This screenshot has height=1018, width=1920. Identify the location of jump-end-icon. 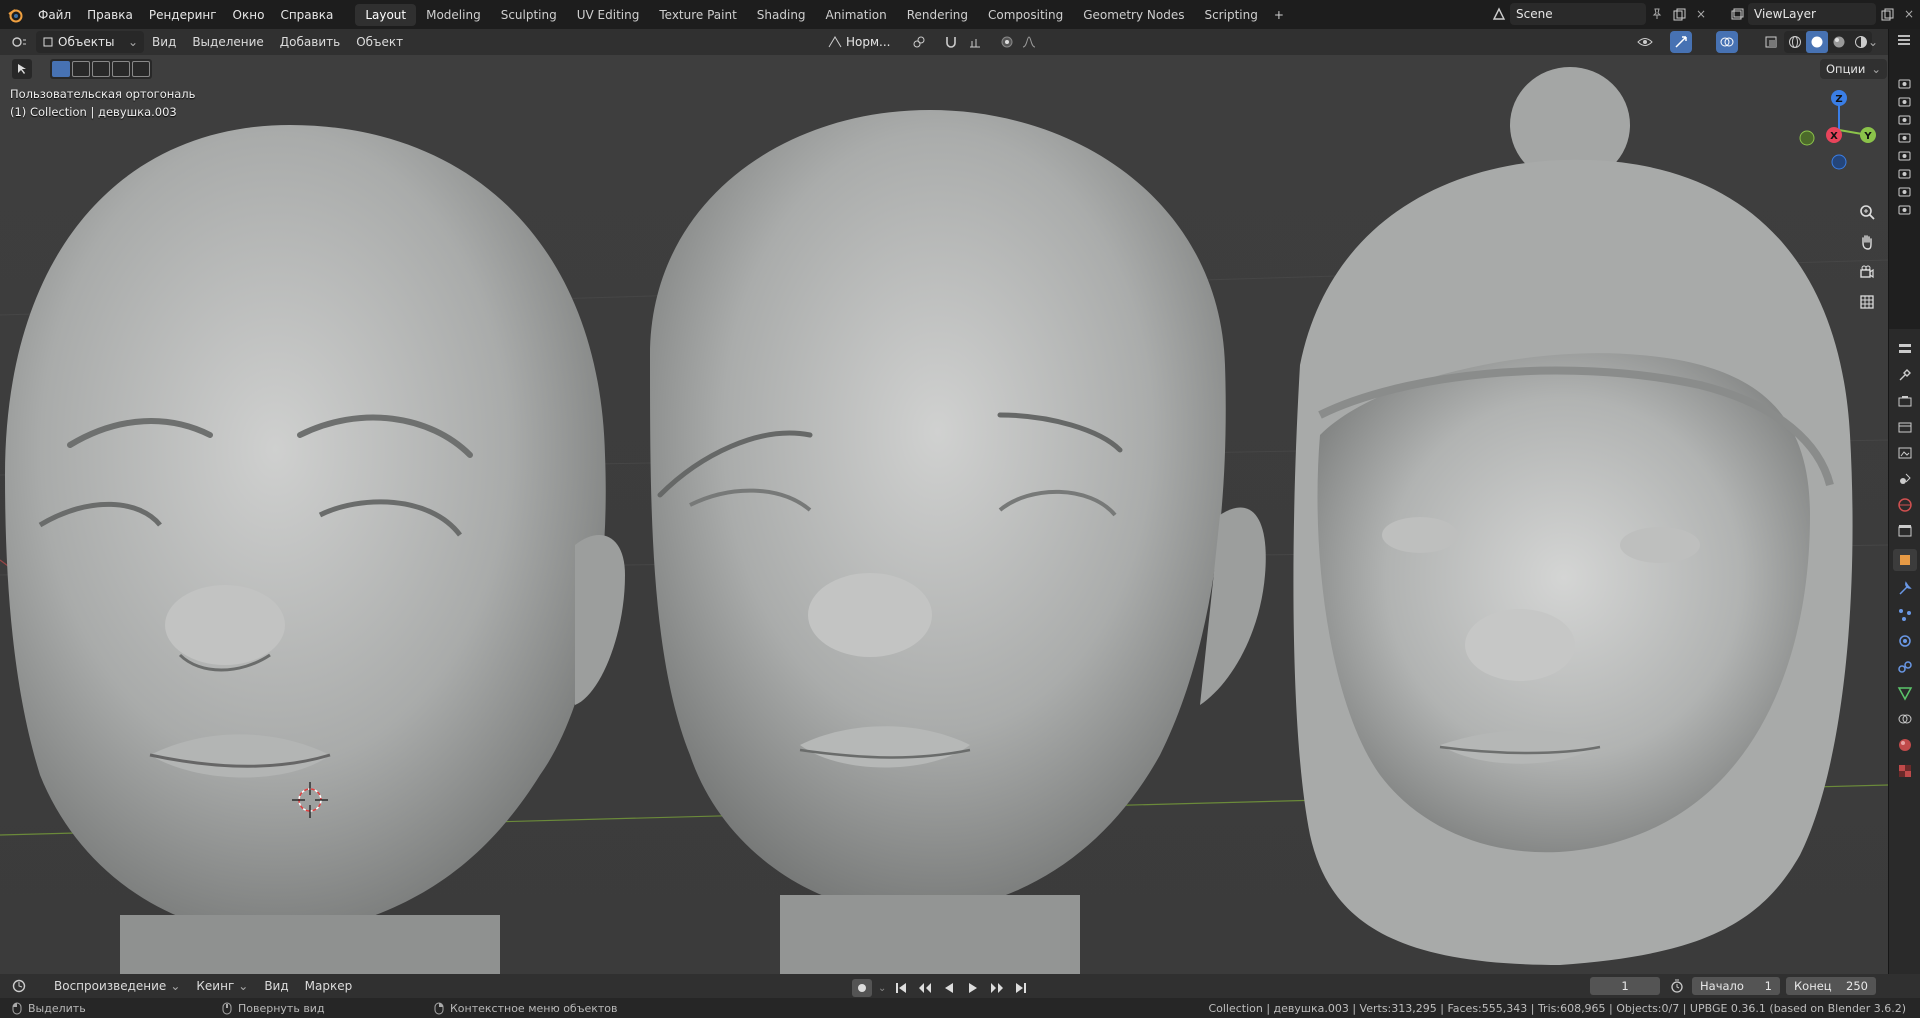
(1021, 988).